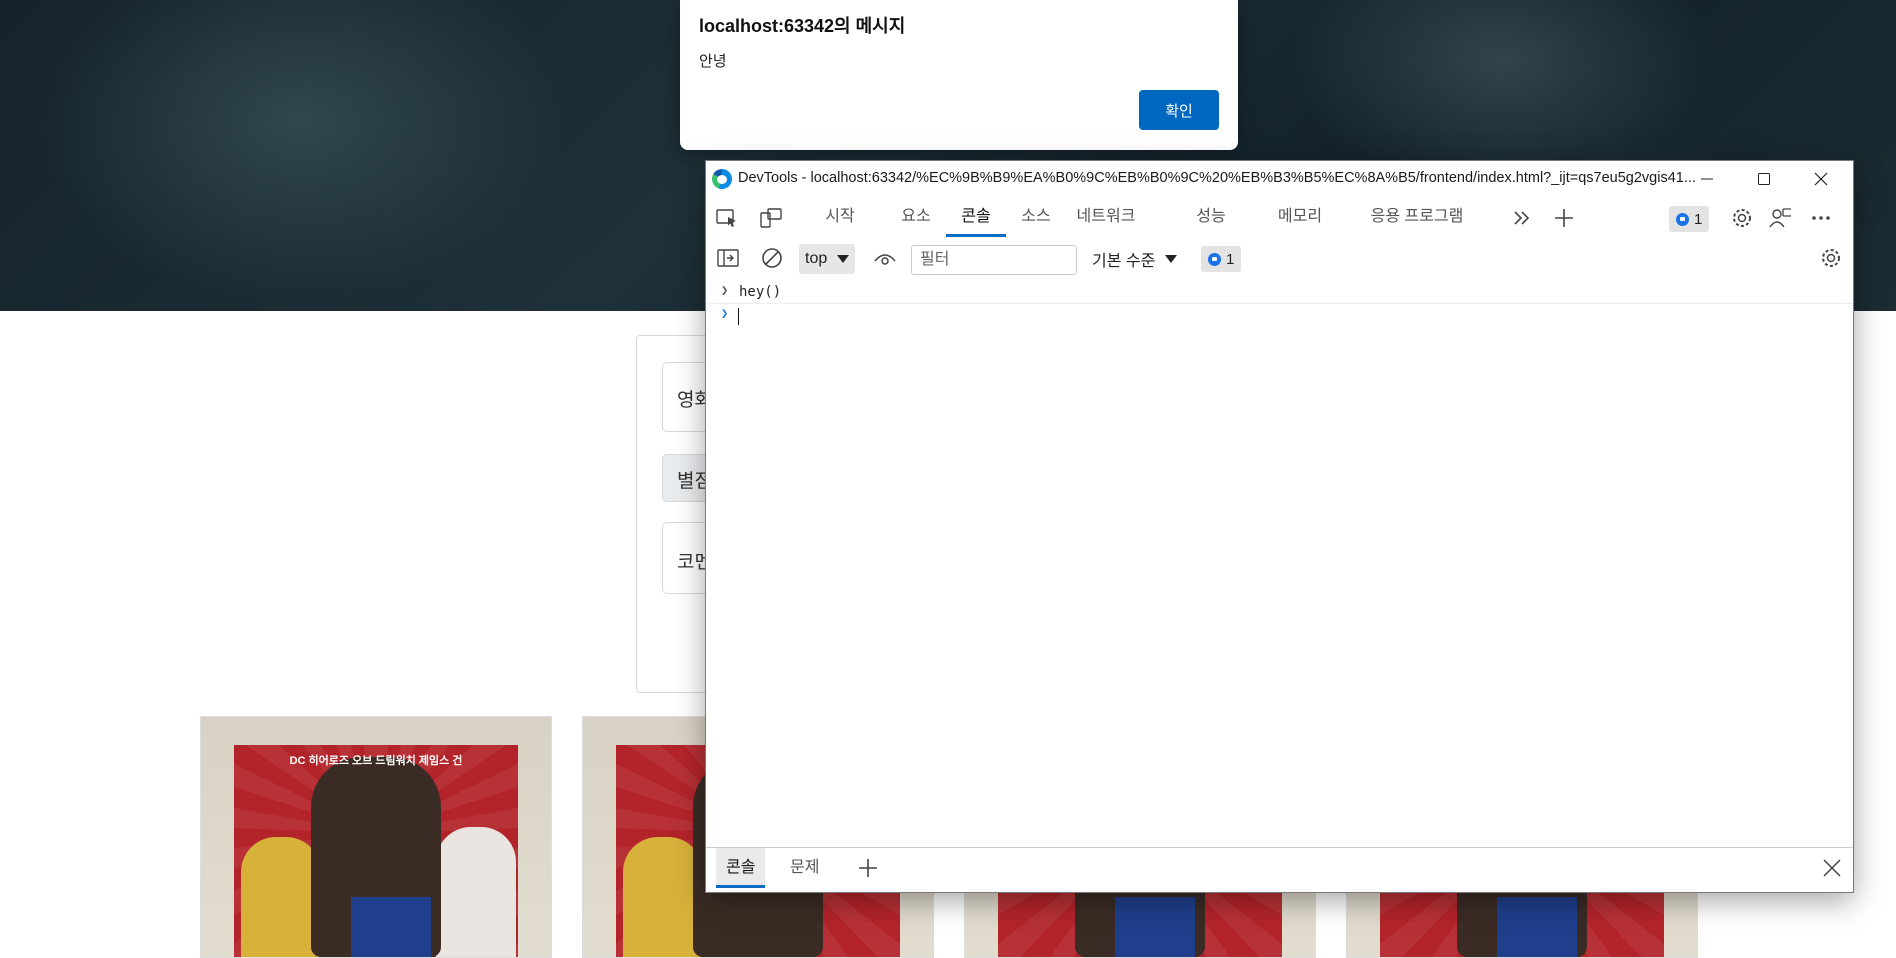 The height and width of the screenshot is (958, 1896). What do you see at coordinates (885, 259) in the screenshot?
I see `live-expression-eye-icon` at bounding box center [885, 259].